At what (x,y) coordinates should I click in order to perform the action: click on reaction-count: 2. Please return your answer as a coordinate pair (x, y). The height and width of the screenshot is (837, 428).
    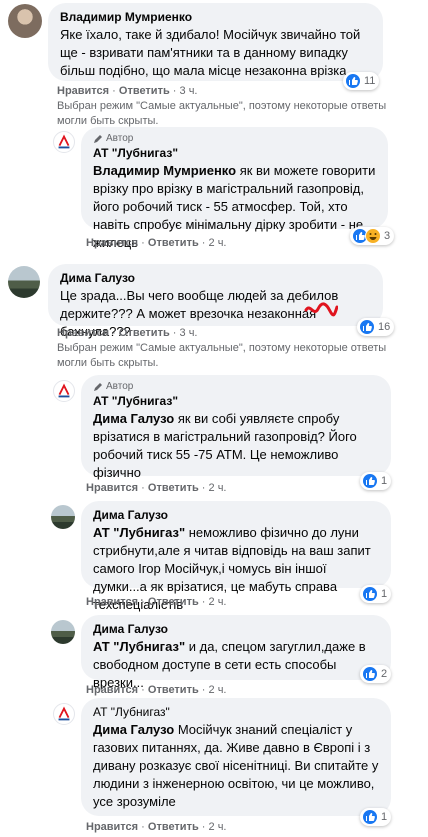
    Looking at the image, I should click on (384, 674).